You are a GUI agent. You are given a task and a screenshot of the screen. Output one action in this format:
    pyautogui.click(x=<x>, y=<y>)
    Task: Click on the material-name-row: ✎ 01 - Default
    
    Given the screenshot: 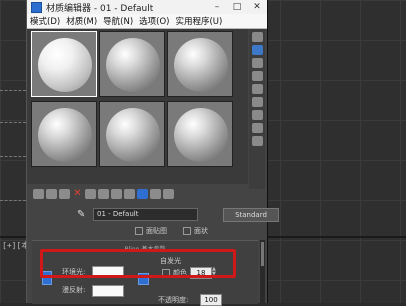 What is the action you would take?
    pyautogui.click(x=137, y=214)
    